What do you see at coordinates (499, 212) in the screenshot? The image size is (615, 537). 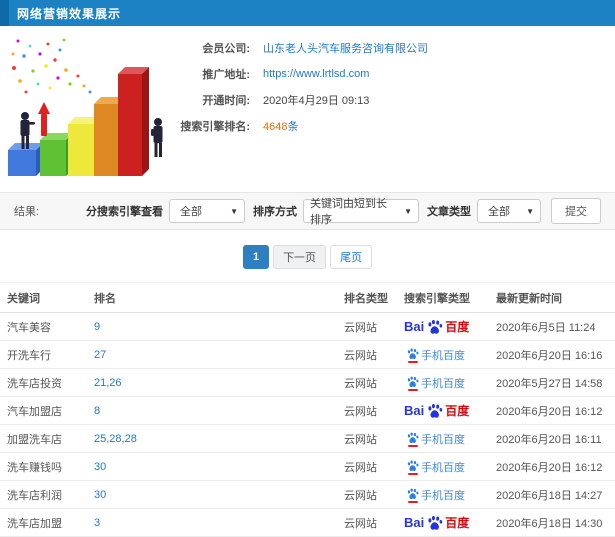 I see `article-type-value: 全部` at bounding box center [499, 212].